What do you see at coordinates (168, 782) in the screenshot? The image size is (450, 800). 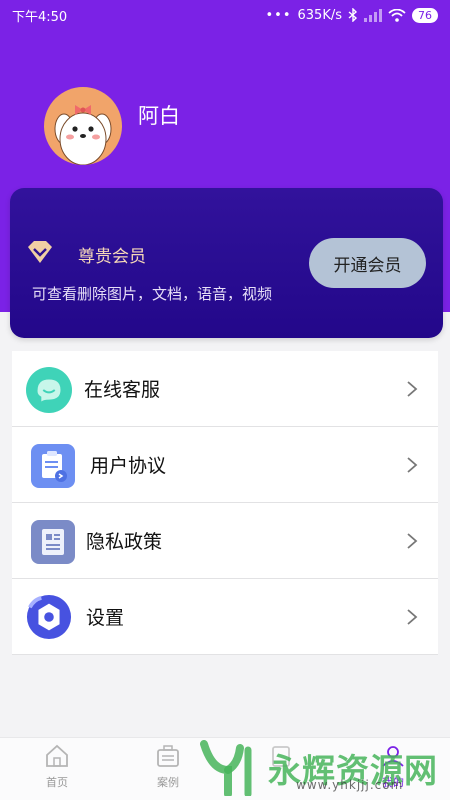 I see `tab-label-case: 案例` at bounding box center [168, 782].